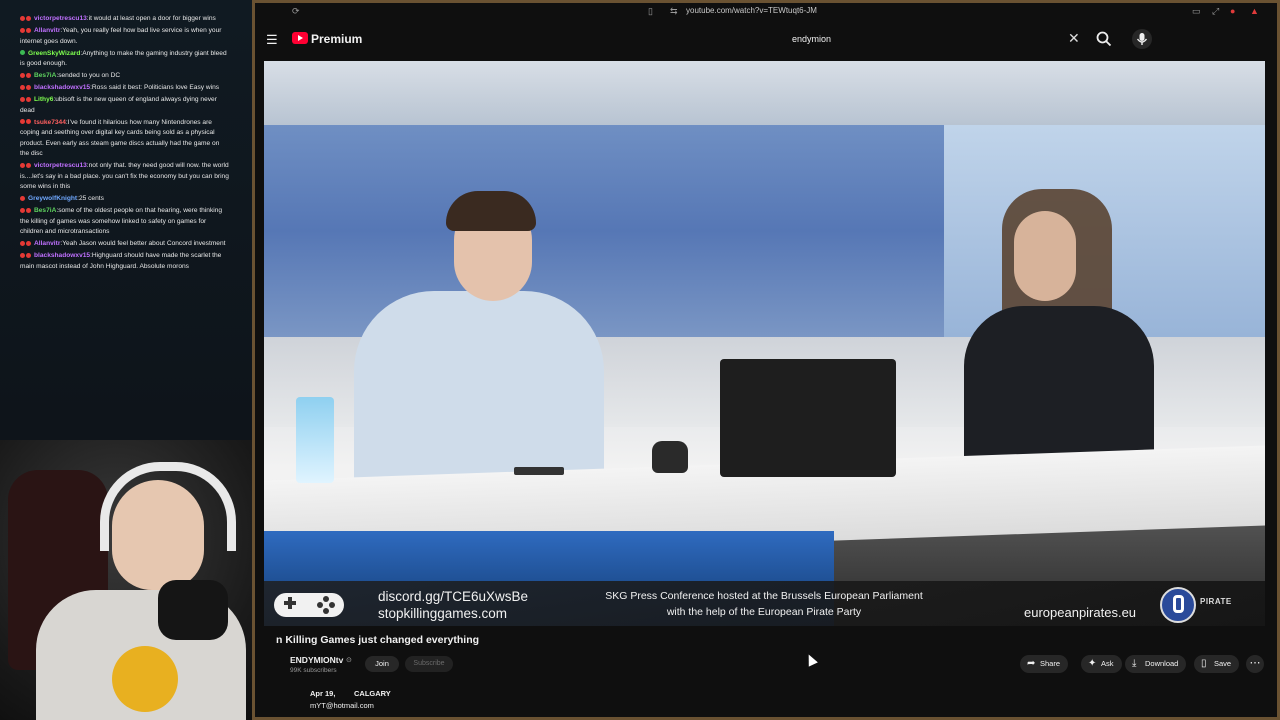  I want to click on chat-username: GreywolfKnight, so click(52, 198).